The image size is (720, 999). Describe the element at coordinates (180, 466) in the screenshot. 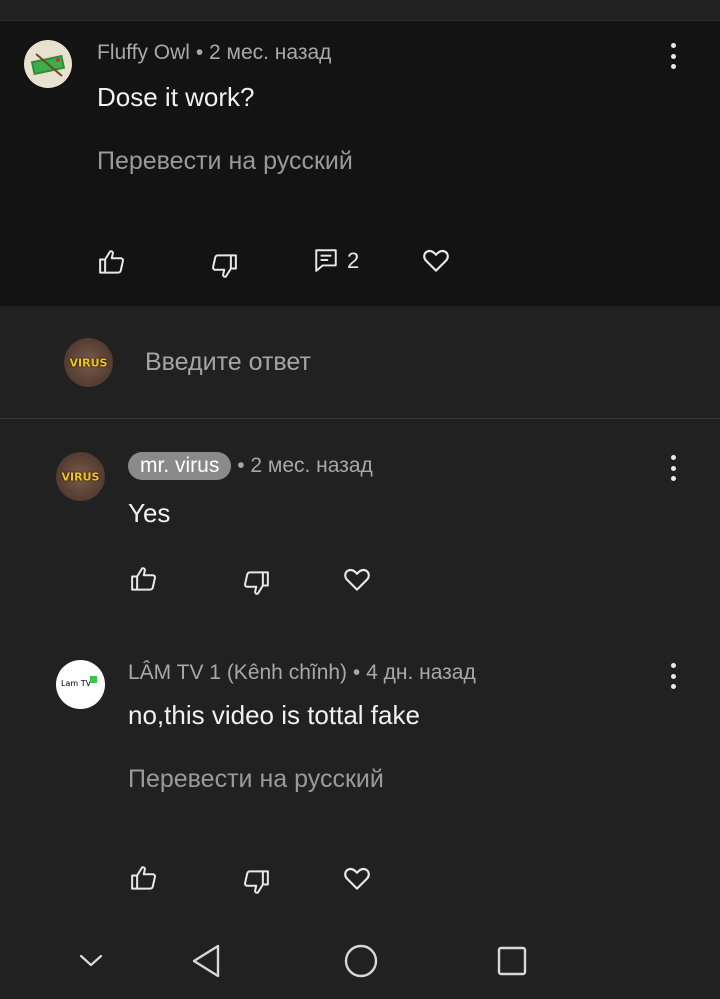

I see `reply-1-author-chip: mr. virus` at that location.